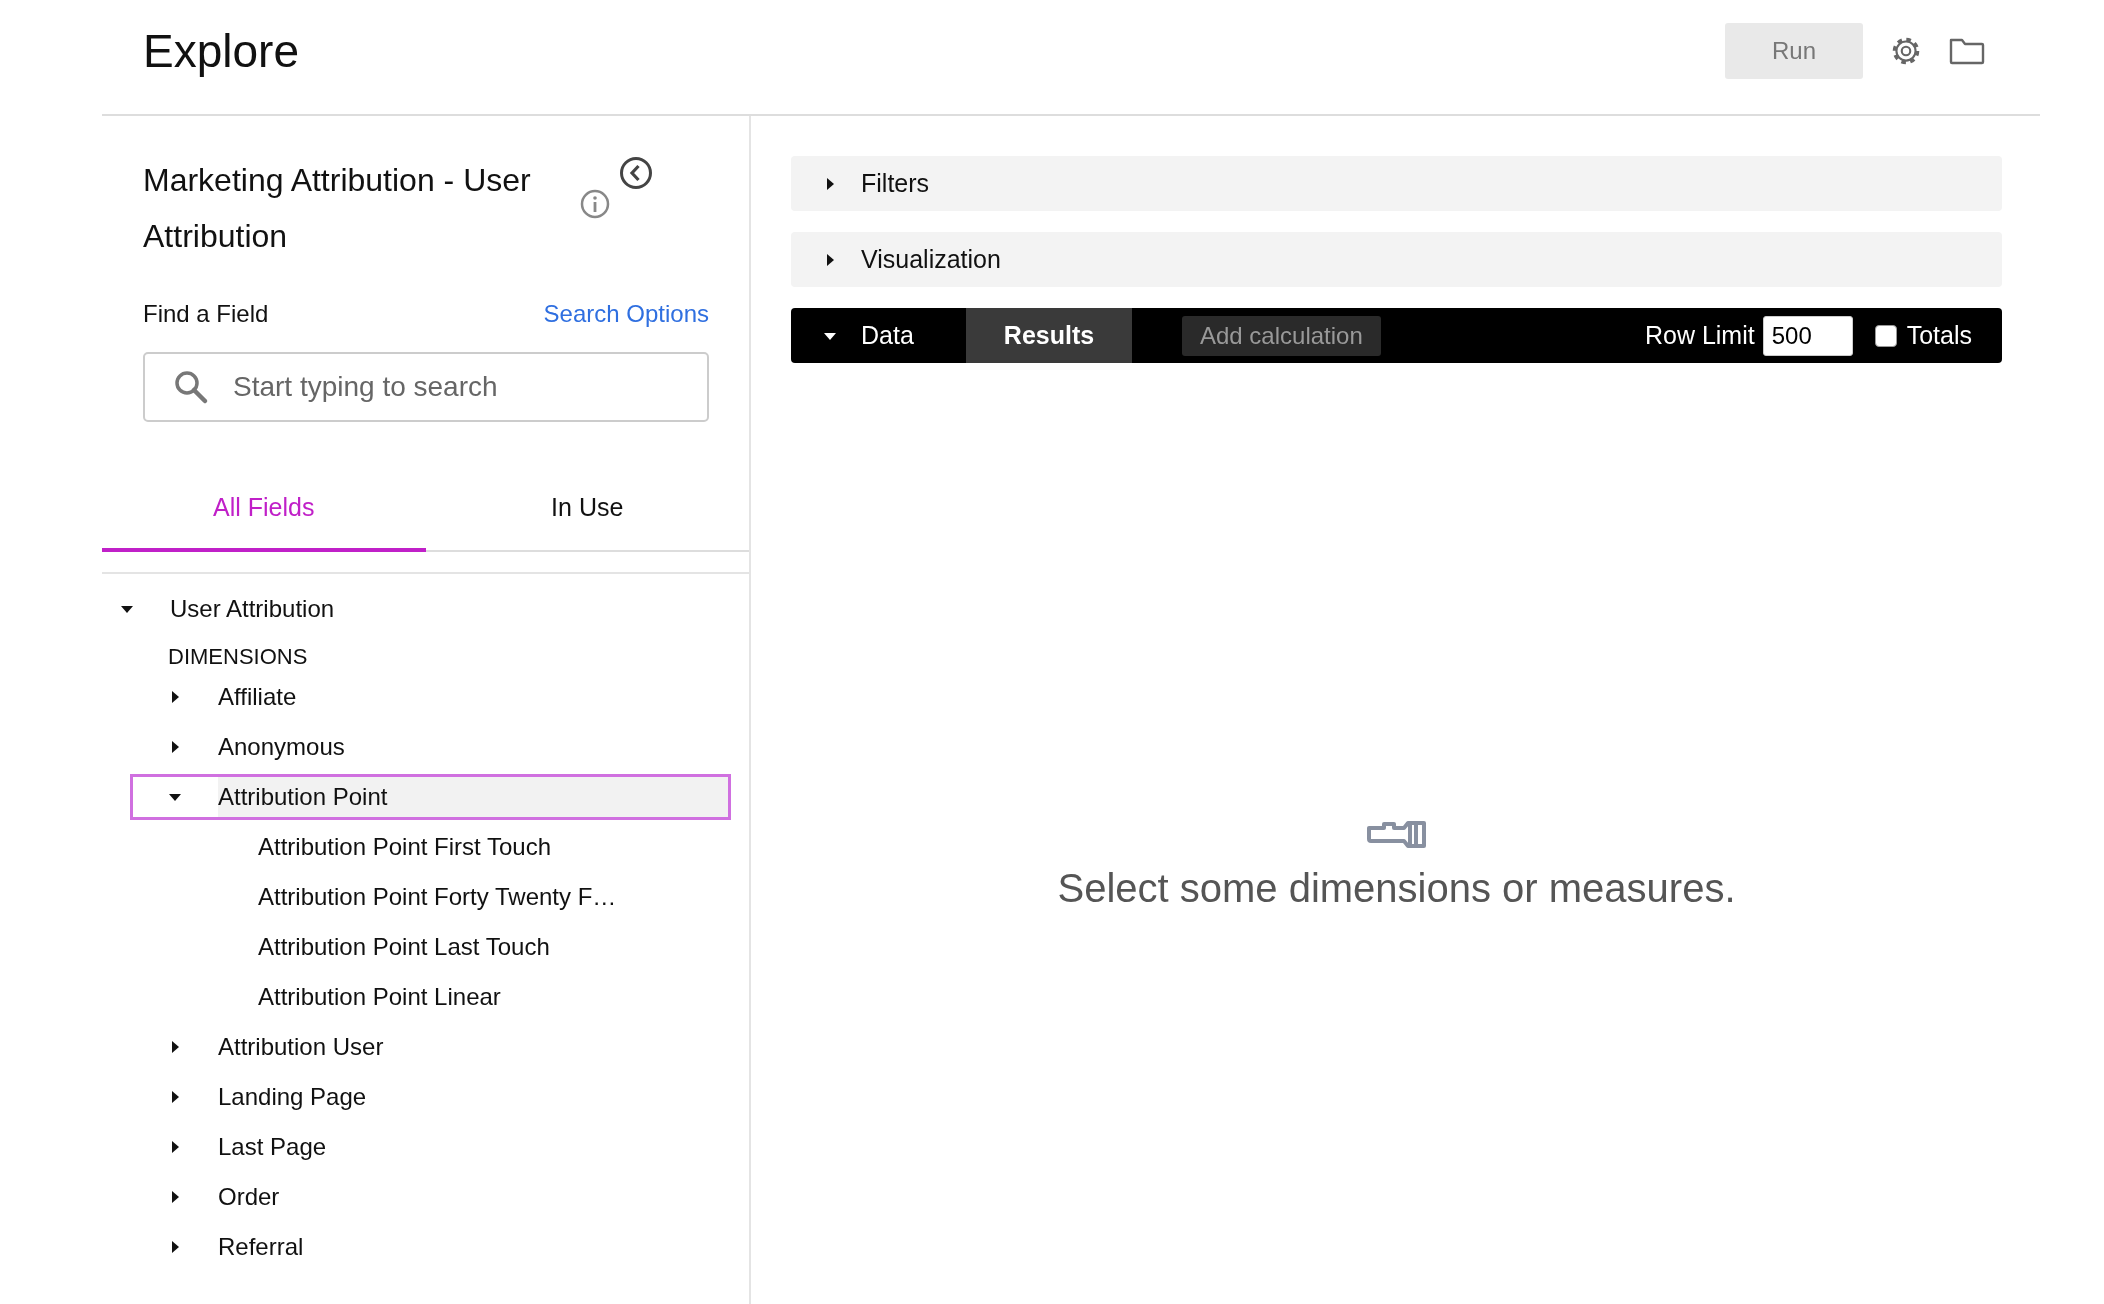 This screenshot has height=1304, width=2104. Describe the element at coordinates (878, 335) in the screenshot. I see `data-toggle: Data` at that location.